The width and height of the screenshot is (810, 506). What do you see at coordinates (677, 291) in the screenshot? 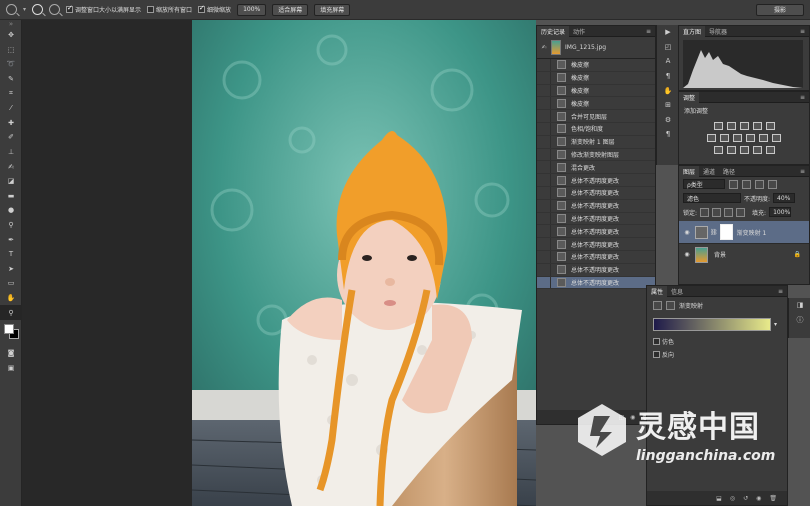
I see `tab-info: 信息` at bounding box center [677, 291].